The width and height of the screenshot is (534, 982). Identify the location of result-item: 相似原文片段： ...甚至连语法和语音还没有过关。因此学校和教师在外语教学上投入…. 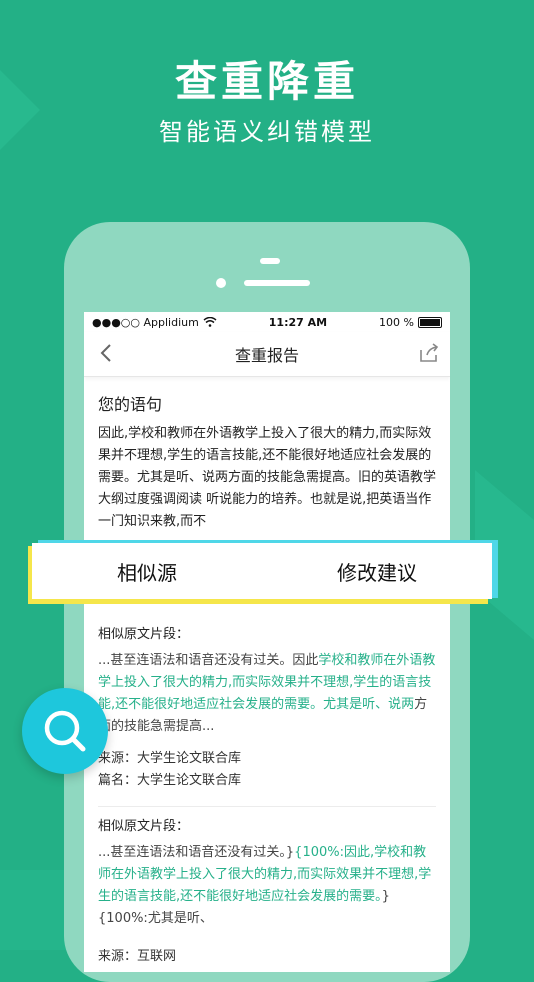
(267, 707).